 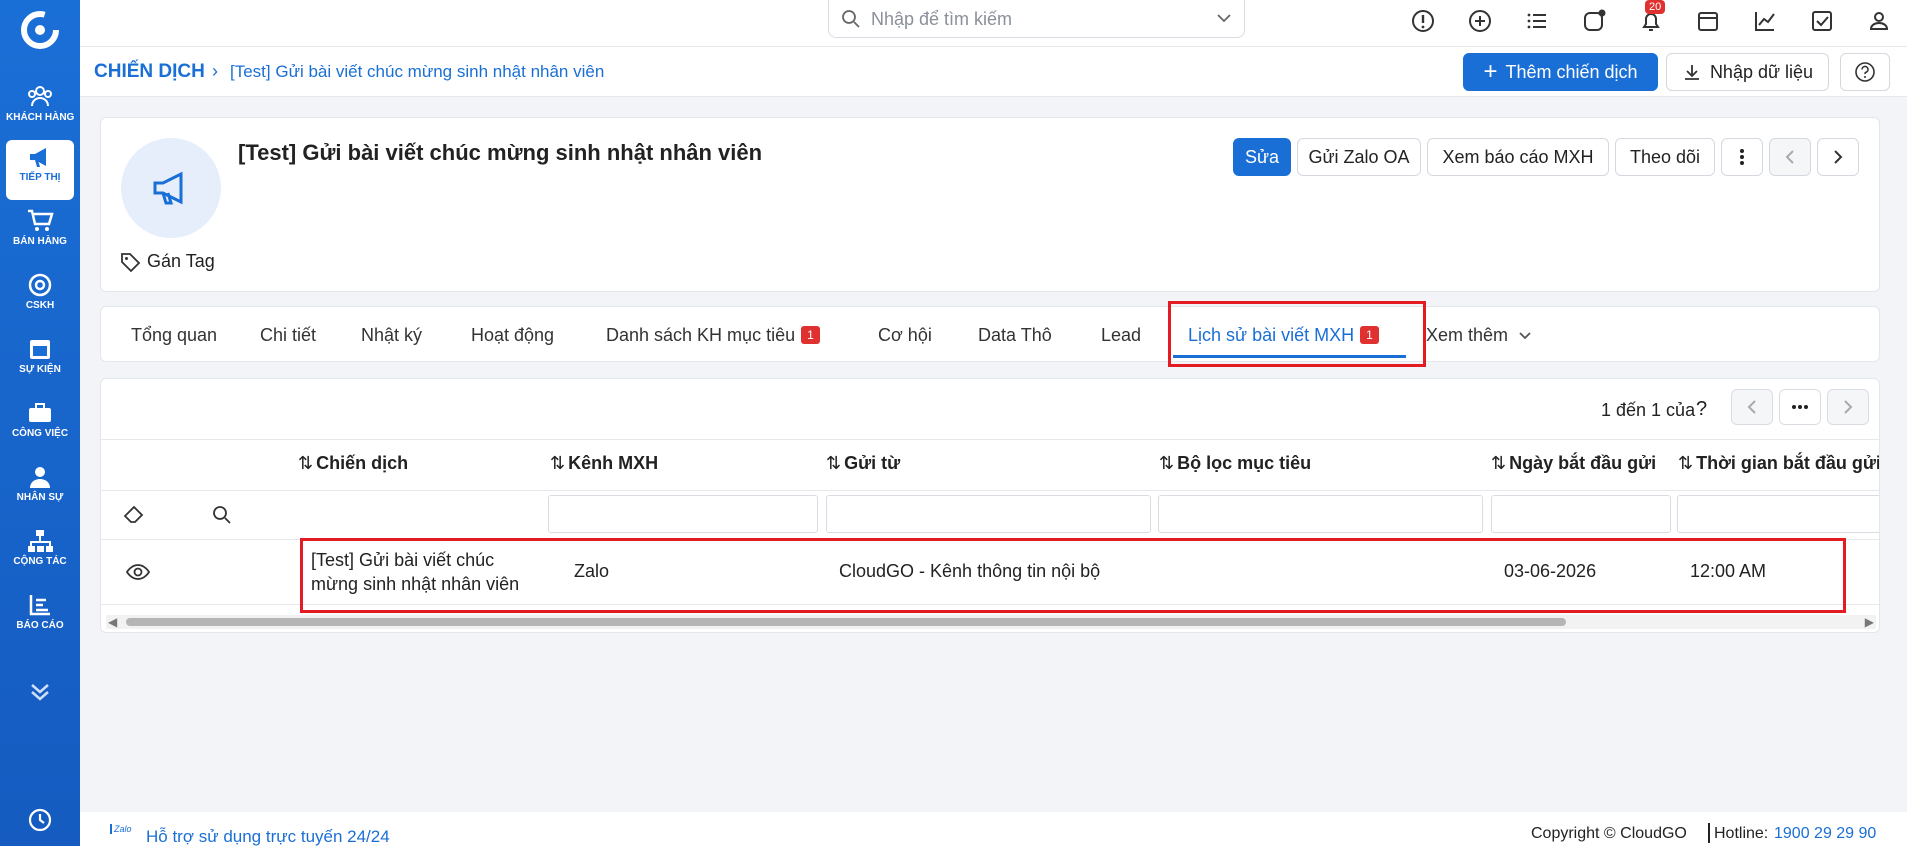 I want to click on send-zalo-oa-label: Gửi Zalo OA, so click(x=1359, y=156).